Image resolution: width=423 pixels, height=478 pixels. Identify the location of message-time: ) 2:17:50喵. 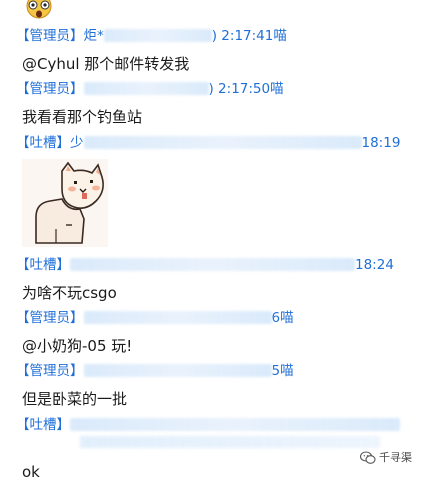
(246, 89).